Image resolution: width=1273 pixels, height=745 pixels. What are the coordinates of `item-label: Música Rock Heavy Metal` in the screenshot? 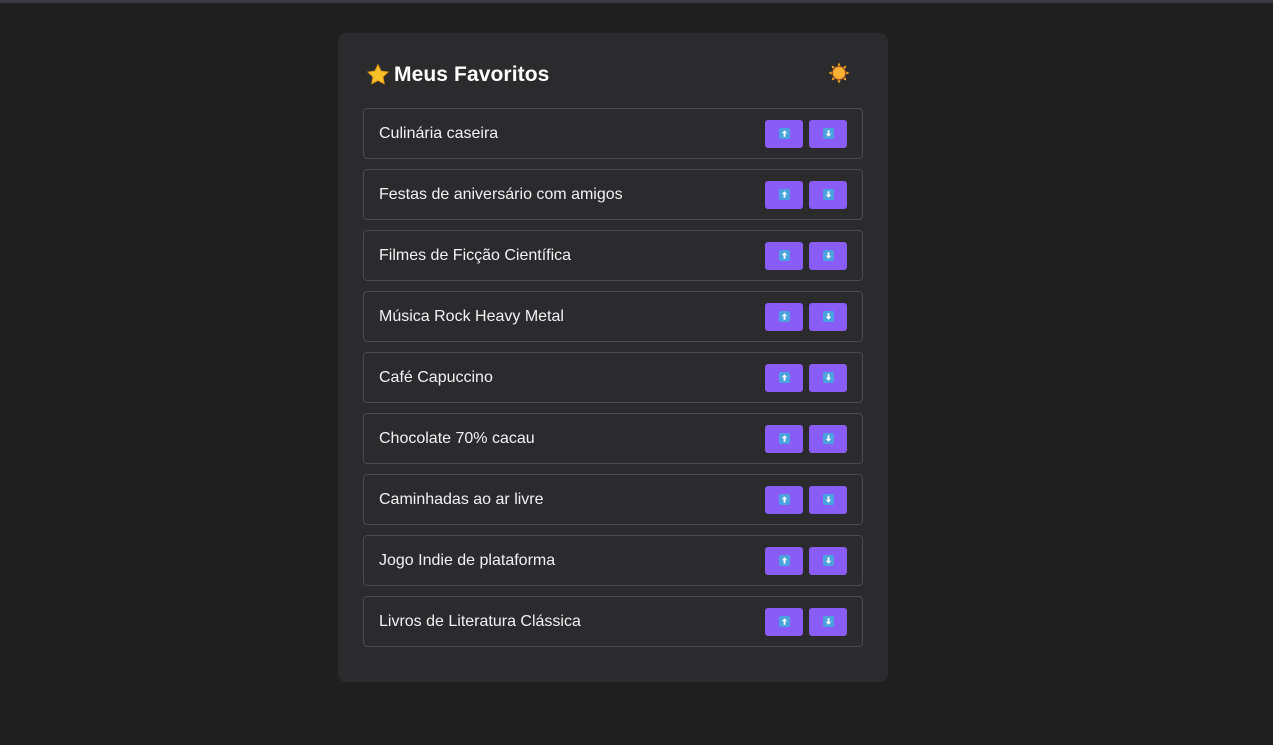 It's located at (471, 316).